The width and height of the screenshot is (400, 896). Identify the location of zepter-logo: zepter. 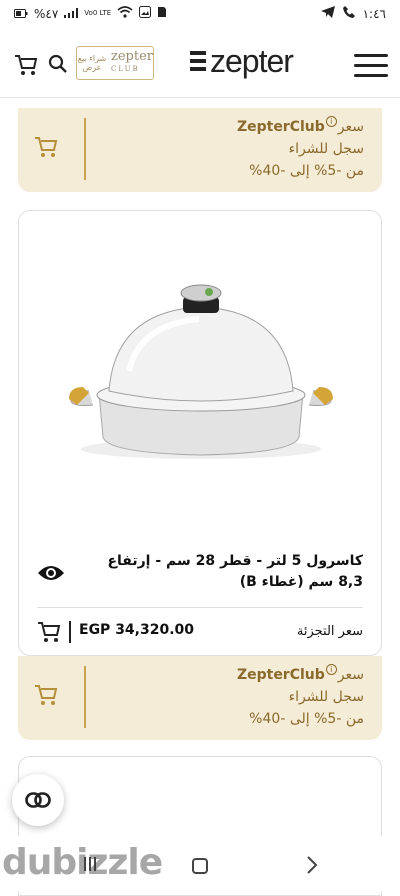
(242, 61).